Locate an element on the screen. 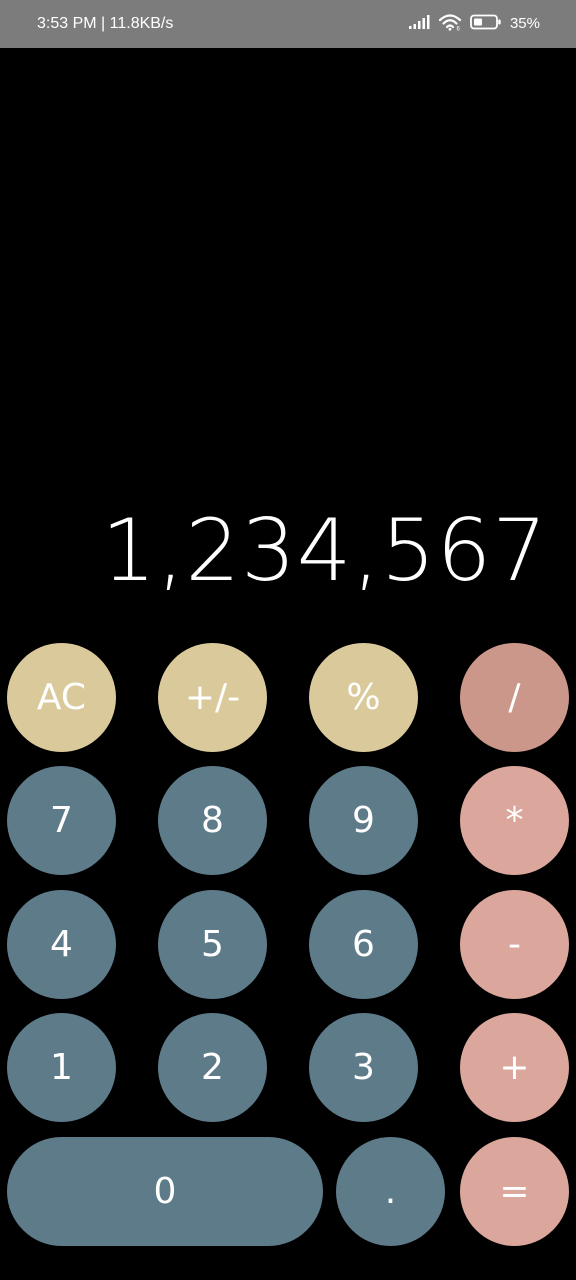 The image size is (576, 1280). sign-toggle-button: +/- is located at coordinates (212, 697).